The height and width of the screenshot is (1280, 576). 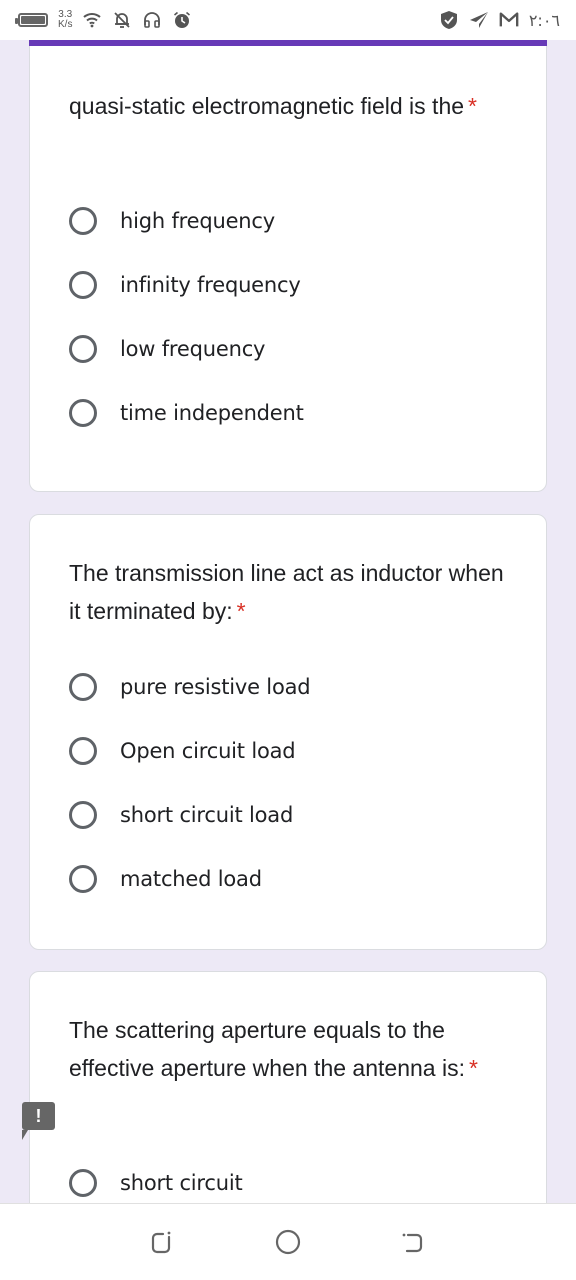 I want to click on option-time-independent: time independent, so click(x=297, y=413).